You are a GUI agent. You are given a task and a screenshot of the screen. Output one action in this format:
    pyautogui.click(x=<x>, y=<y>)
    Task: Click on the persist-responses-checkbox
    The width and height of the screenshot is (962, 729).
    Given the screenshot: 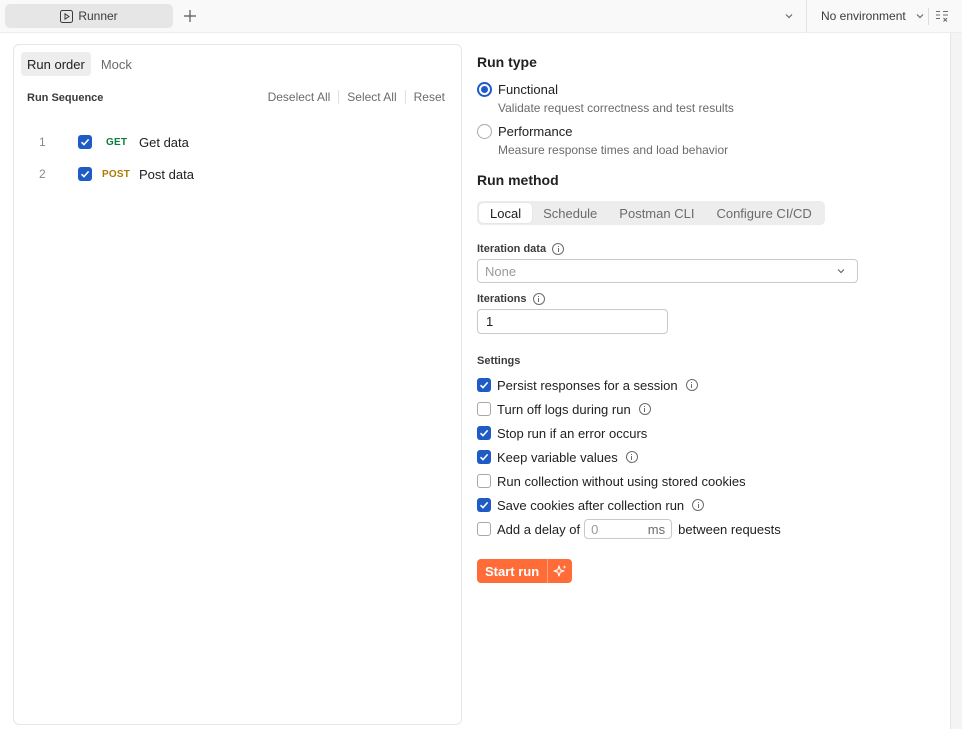 What is the action you would take?
    pyautogui.click(x=484, y=385)
    